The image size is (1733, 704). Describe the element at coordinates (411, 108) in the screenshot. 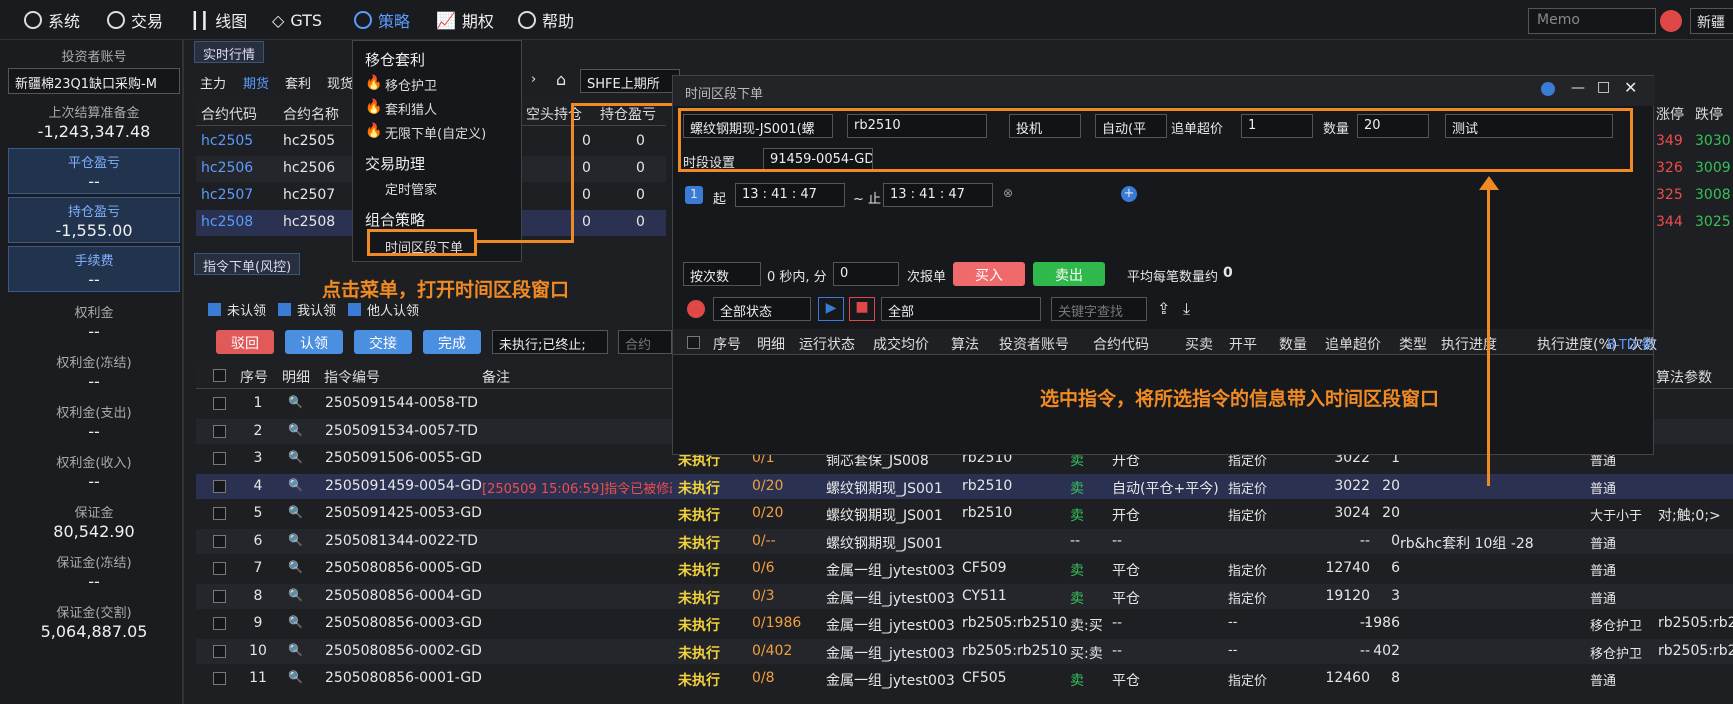

I see `menu-item-arb-hunter: 套利猎人` at that location.